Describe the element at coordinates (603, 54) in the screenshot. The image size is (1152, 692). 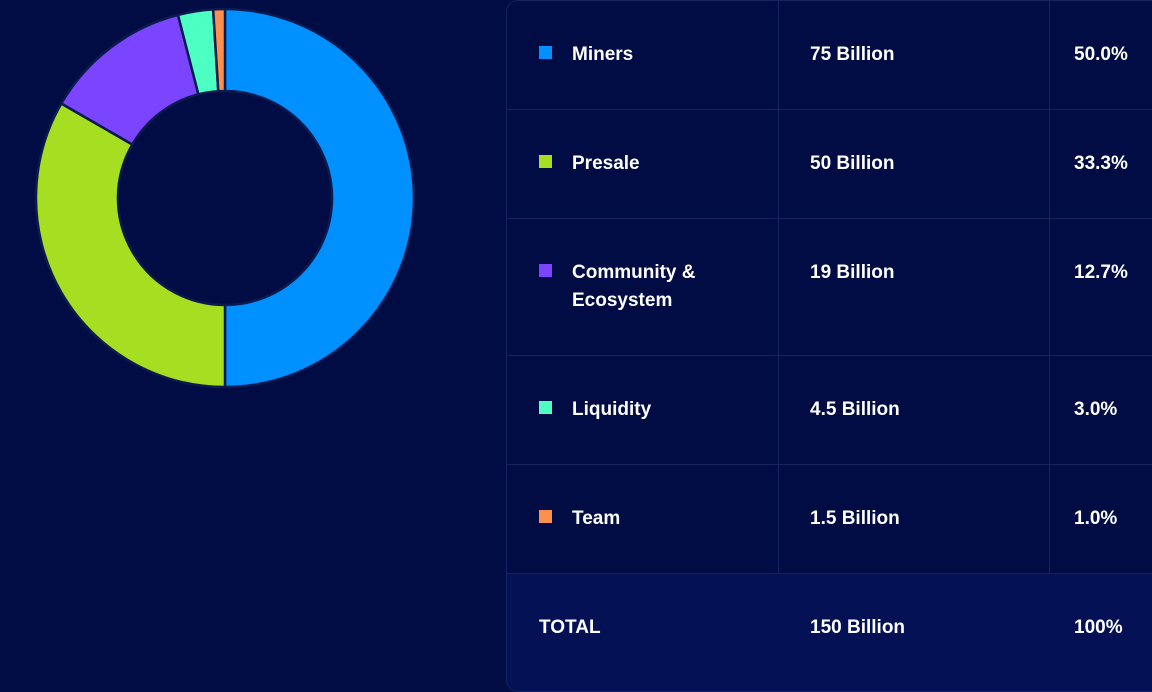
I see `row-name: Miners` at that location.